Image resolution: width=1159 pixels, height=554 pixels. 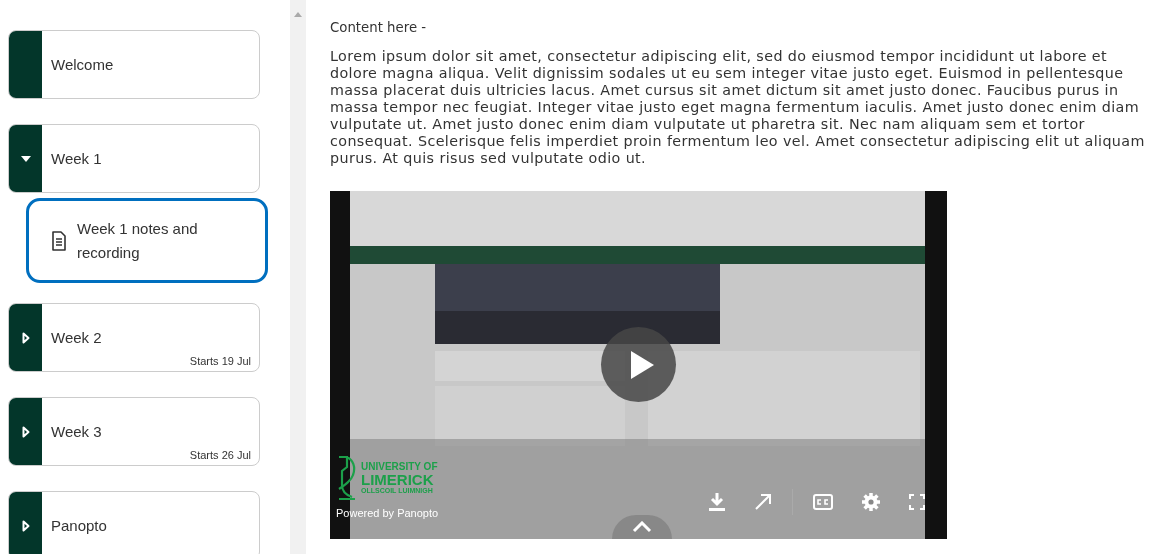 What do you see at coordinates (220, 361) in the screenshot?
I see `start-date: Starts 19 Jul` at bounding box center [220, 361].